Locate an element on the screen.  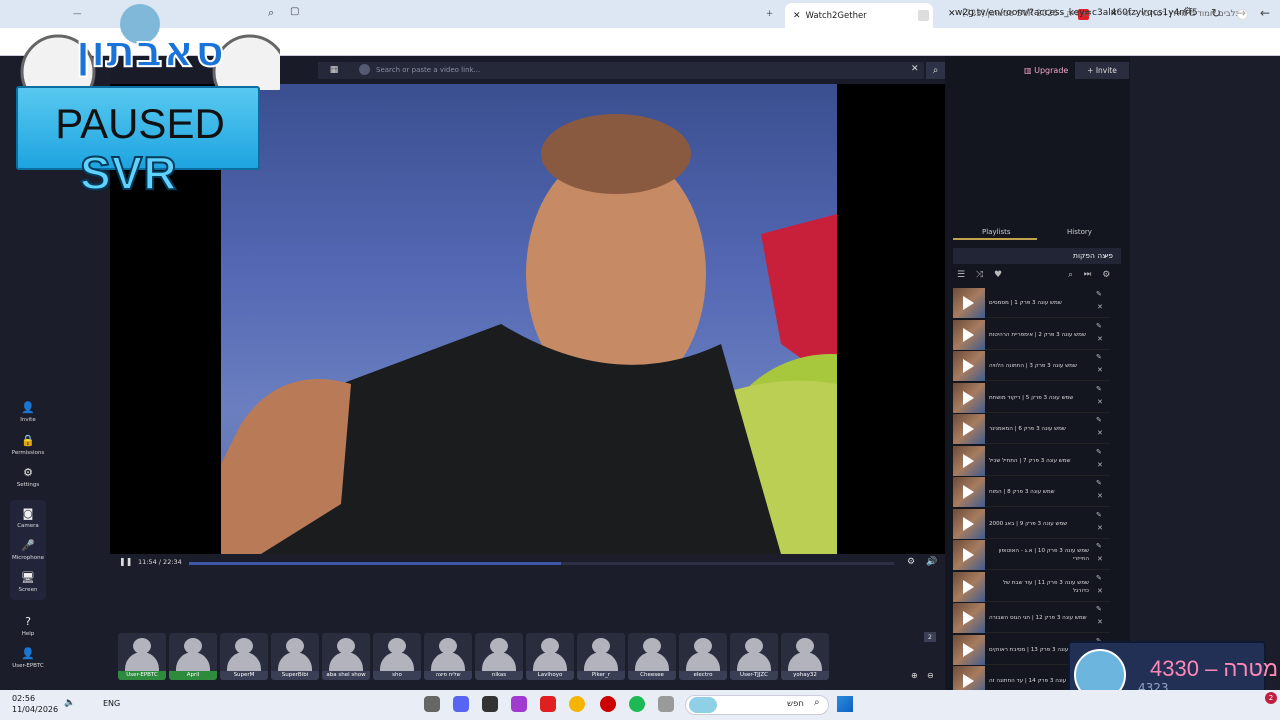
gear-icon: ⚙ is located at coordinates (1106, 275).